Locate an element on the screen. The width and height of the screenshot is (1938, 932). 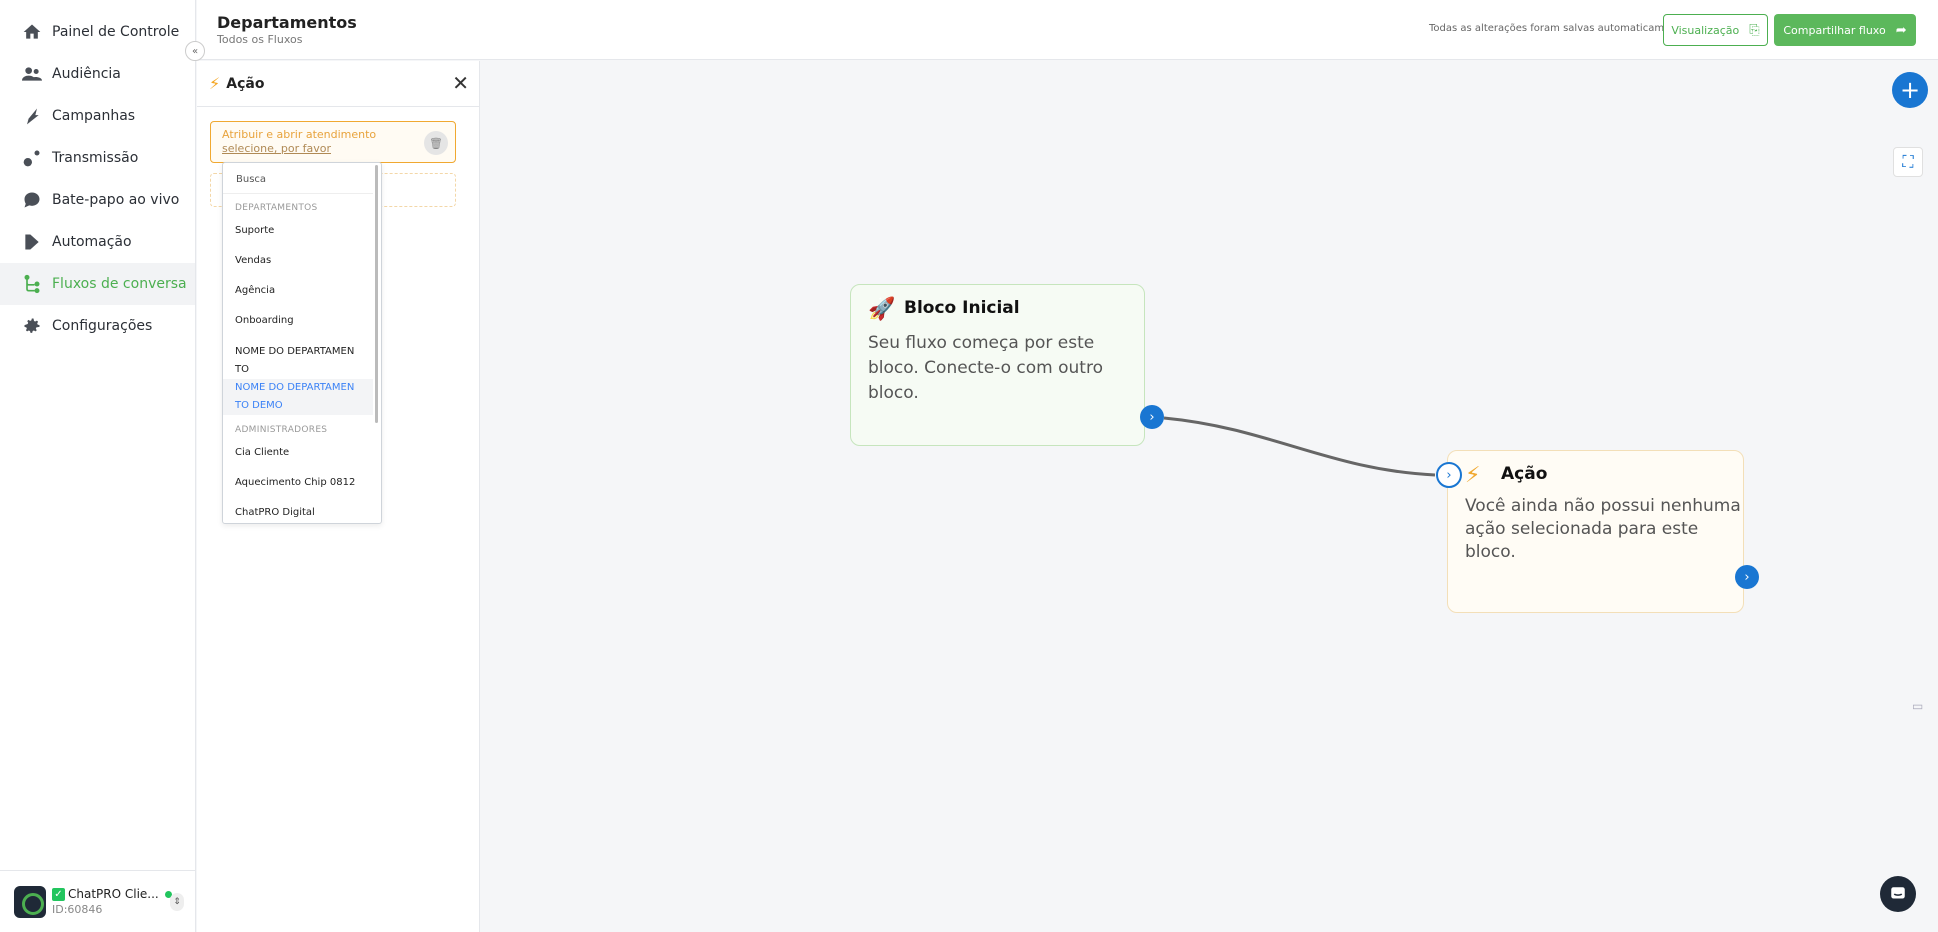
dropdown-option: Vendas is located at coordinates (298, 261).